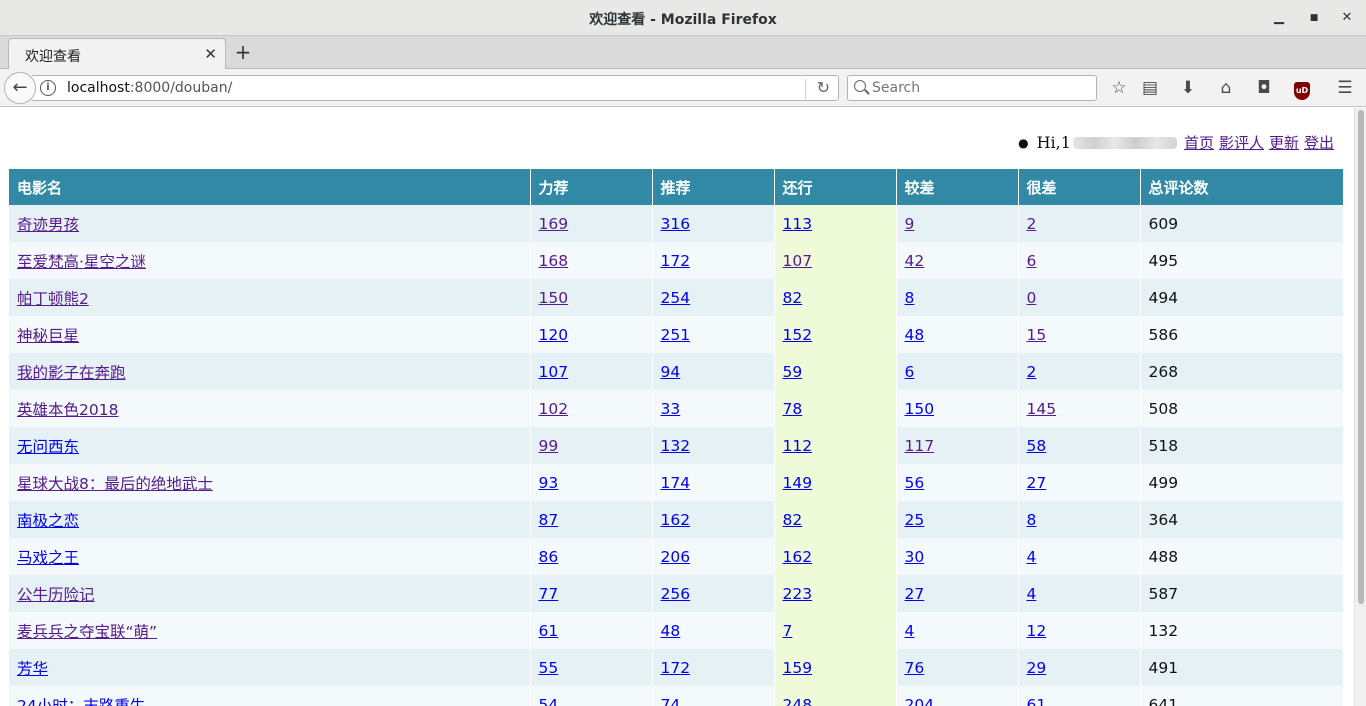 The height and width of the screenshot is (706, 1366). Describe the element at coordinates (81, 701) in the screenshot. I see `movie-link: 24小时：末路重生` at that location.